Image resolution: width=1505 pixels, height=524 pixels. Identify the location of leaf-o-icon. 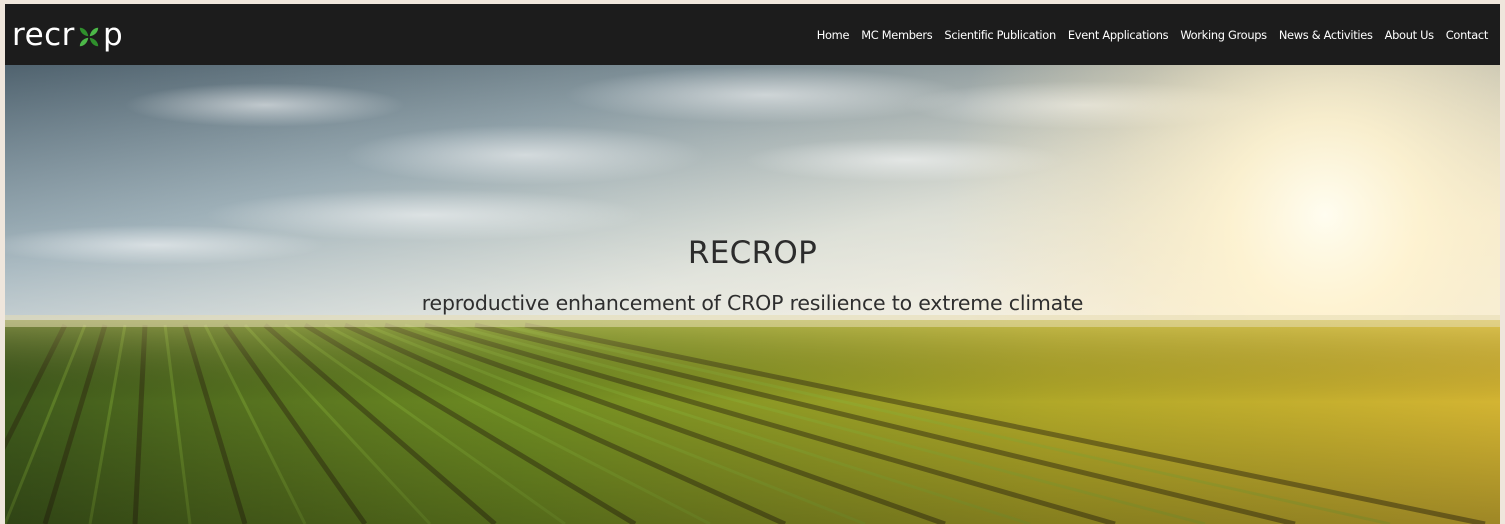
(89, 36).